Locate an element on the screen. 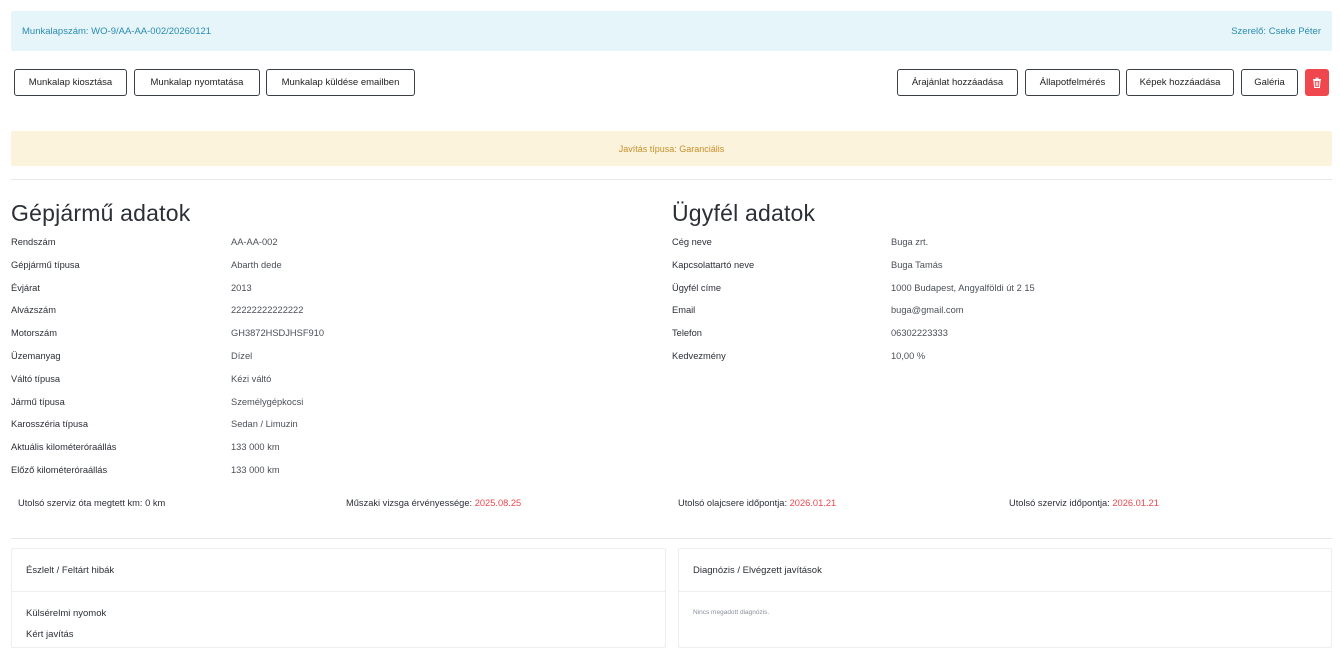  customer-field-value: 10,00 % is located at coordinates (908, 356).